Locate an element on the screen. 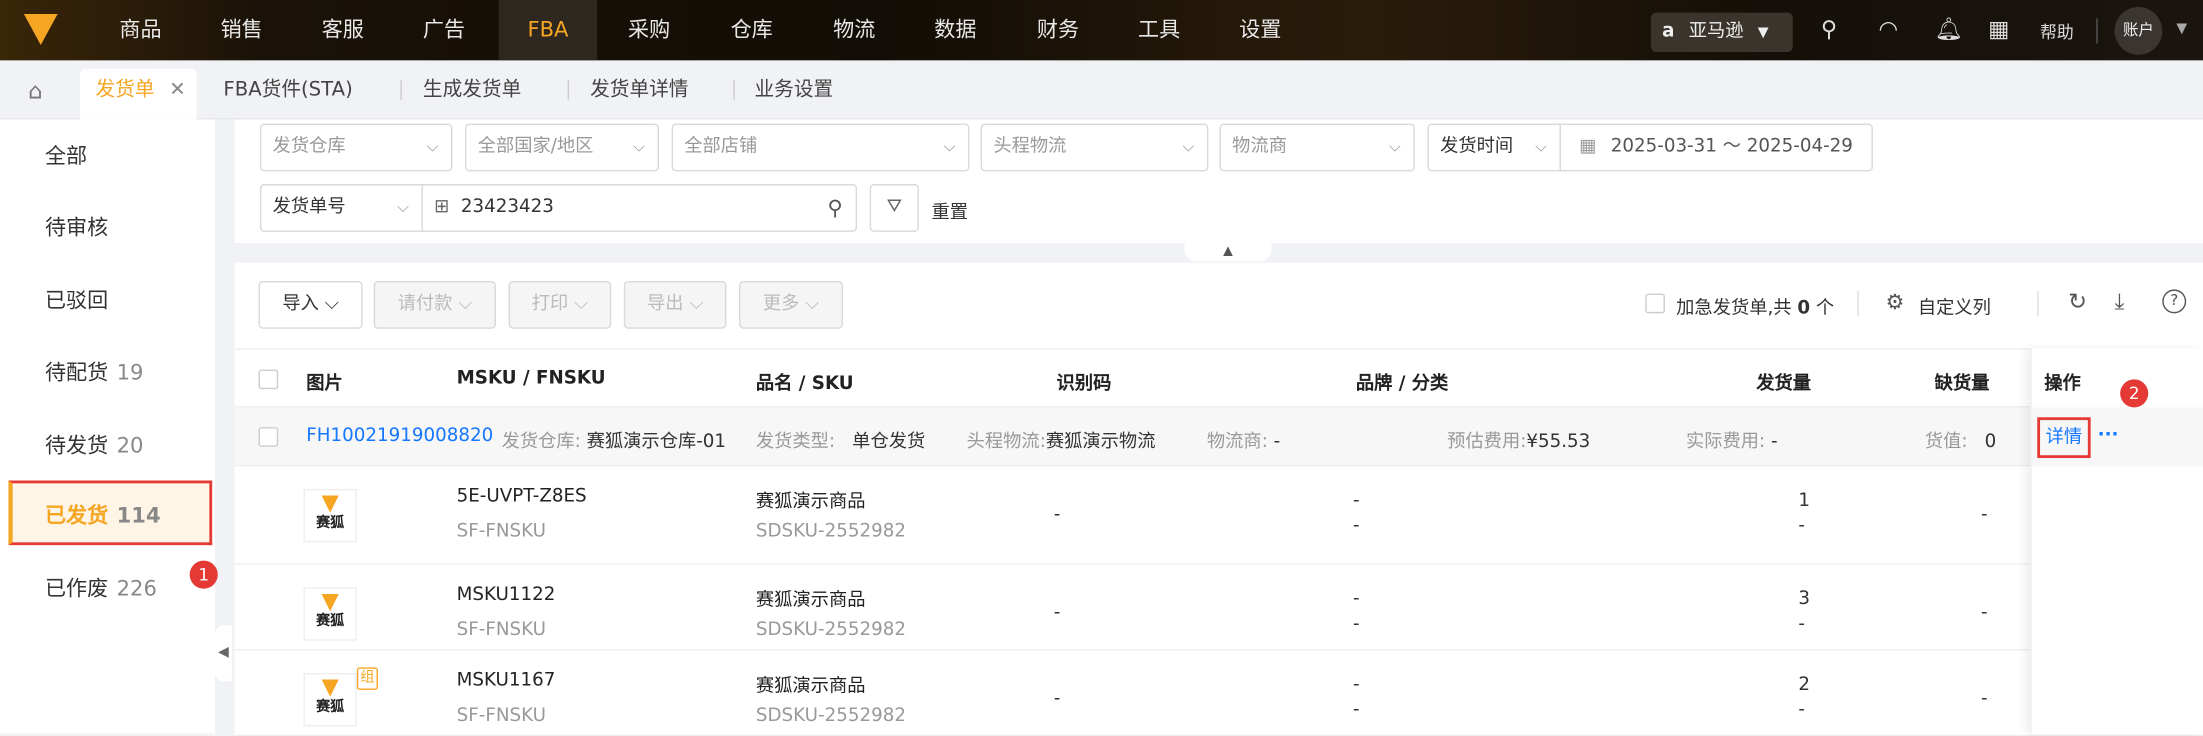 The width and height of the screenshot is (2203, 736). country-select: 全部国家/地区 ⌵ is located at coordinates (562, 147).